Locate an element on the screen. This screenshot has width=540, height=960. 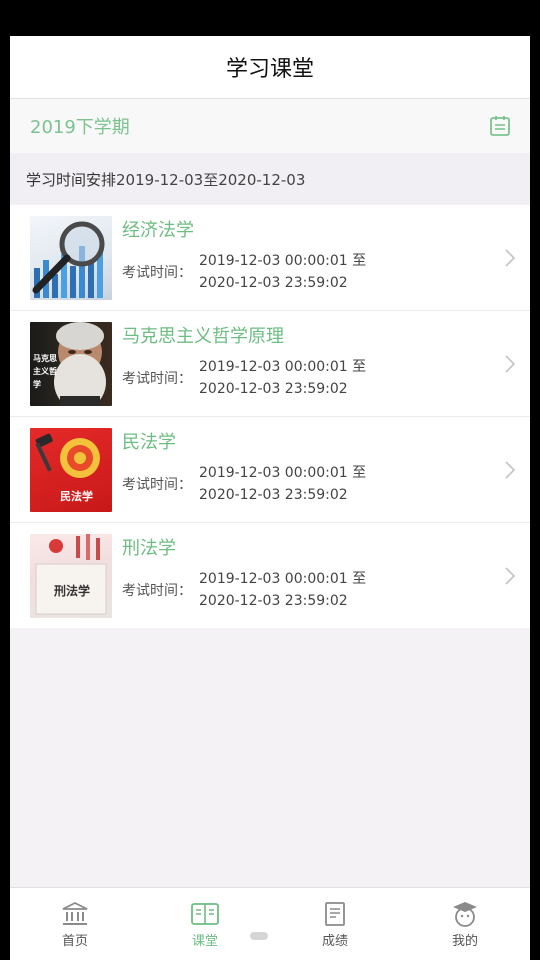
top-bar: 学习课堂 is located at coordinates (270, 67).